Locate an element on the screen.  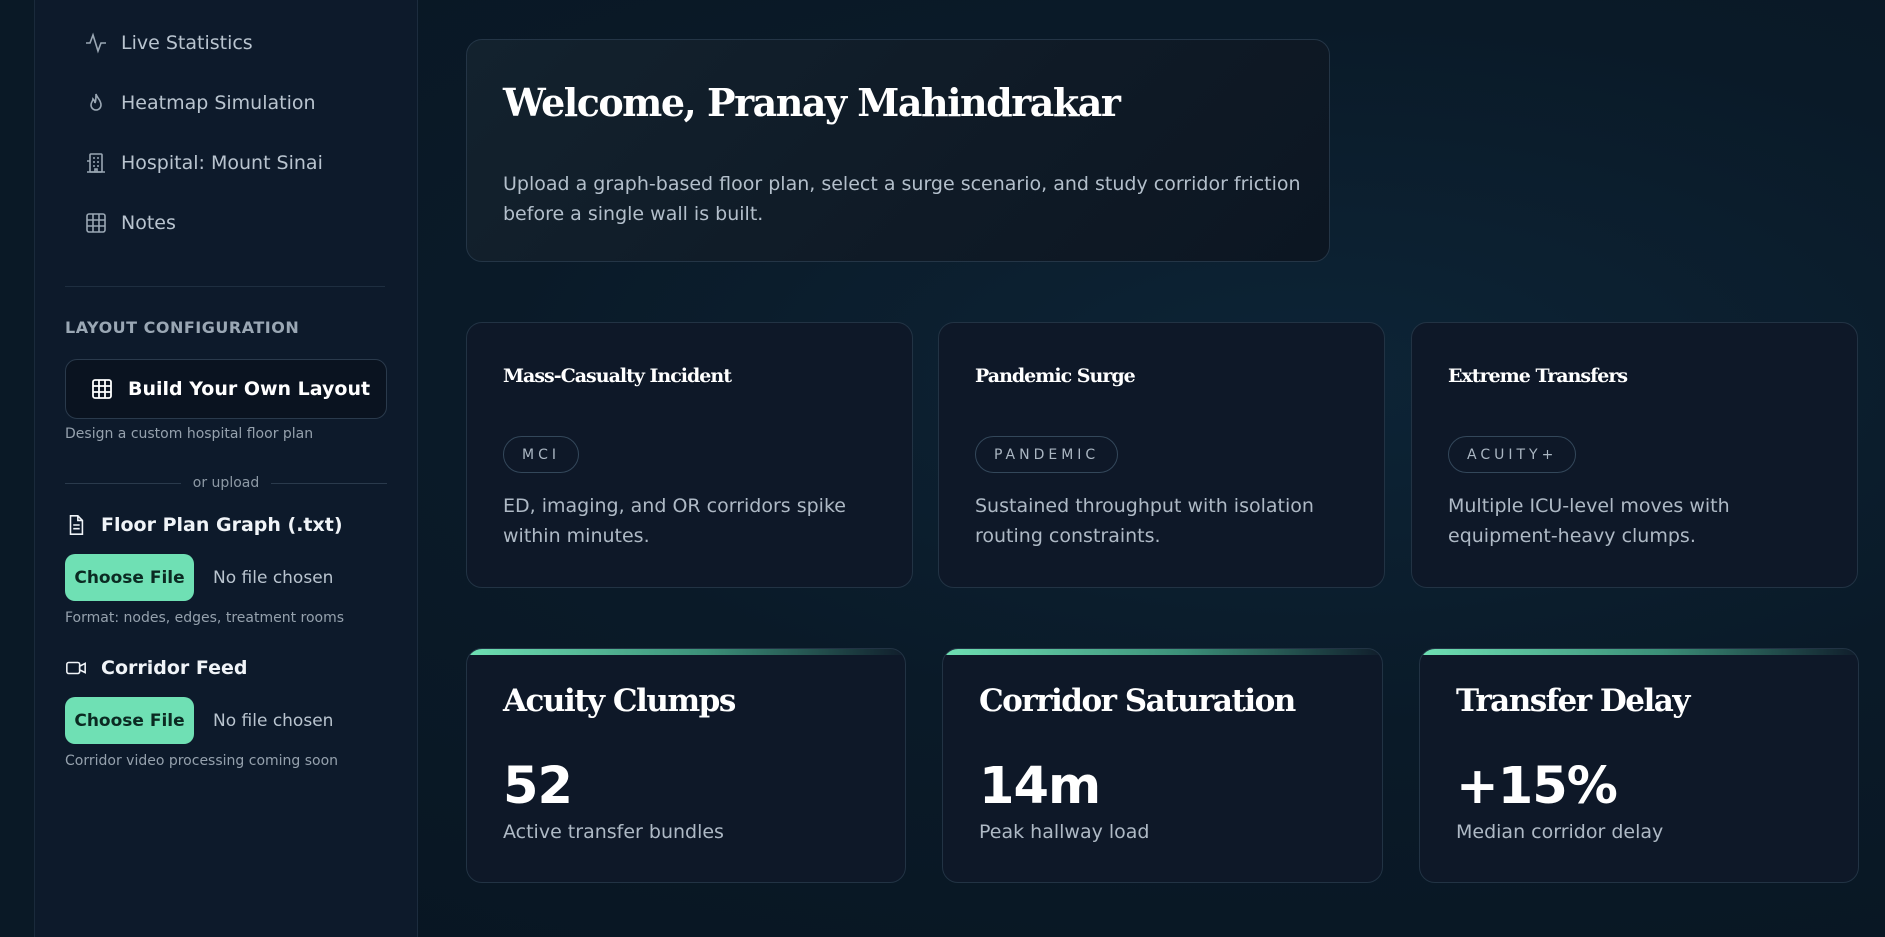
metric-value: 52 is located at coordinates (538, 786).